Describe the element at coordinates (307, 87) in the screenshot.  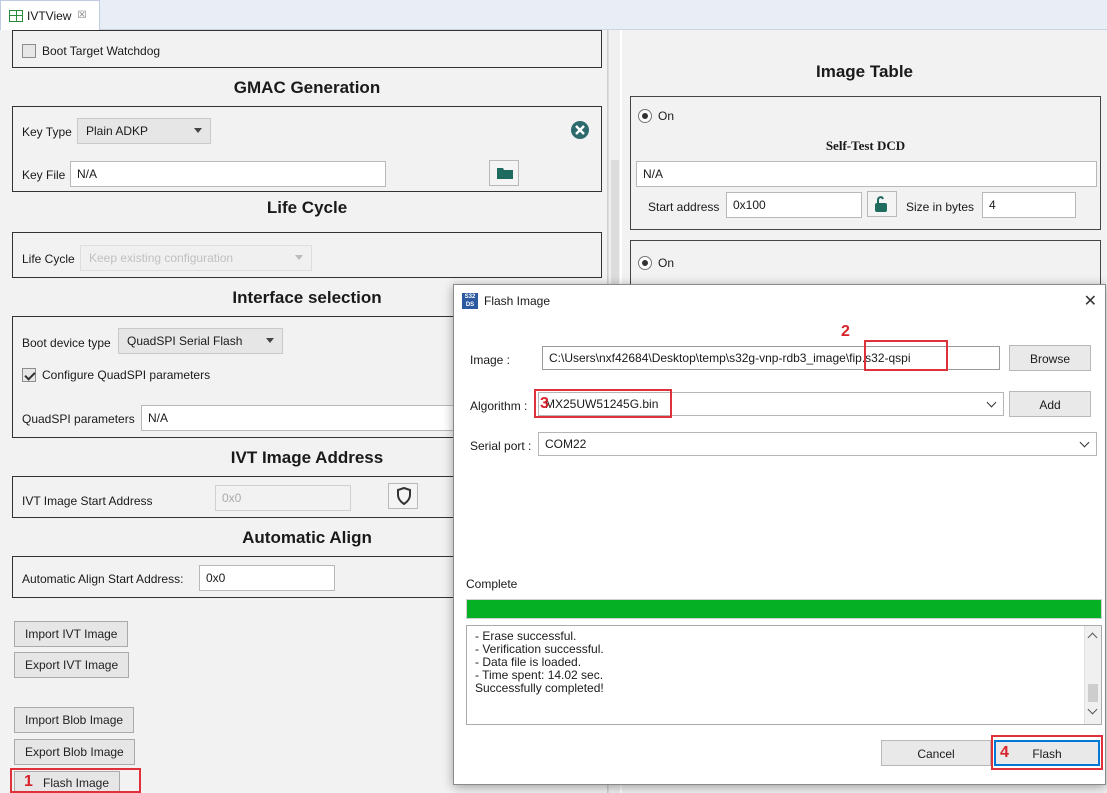
I see `gmac-section-title: GMAC Generation` at that location.